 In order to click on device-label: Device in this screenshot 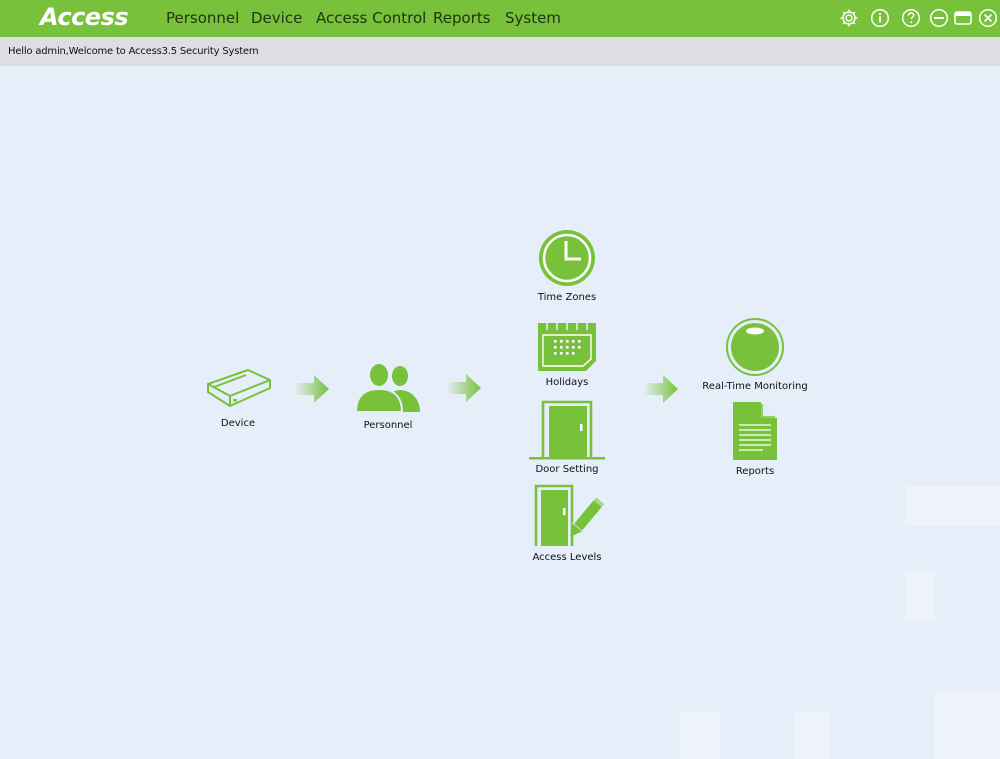, I will do `click(238, 423)`.